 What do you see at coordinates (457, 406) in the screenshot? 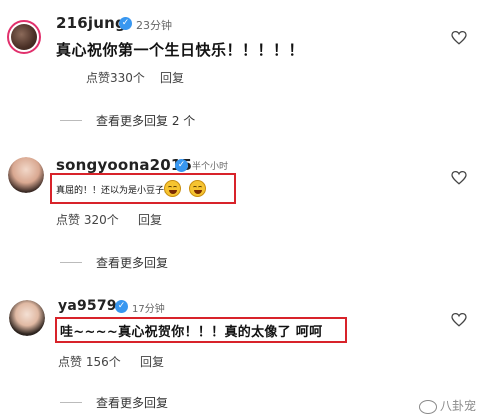
I see `watermark-text: 八卦宠` at bounding box center [457, 406].